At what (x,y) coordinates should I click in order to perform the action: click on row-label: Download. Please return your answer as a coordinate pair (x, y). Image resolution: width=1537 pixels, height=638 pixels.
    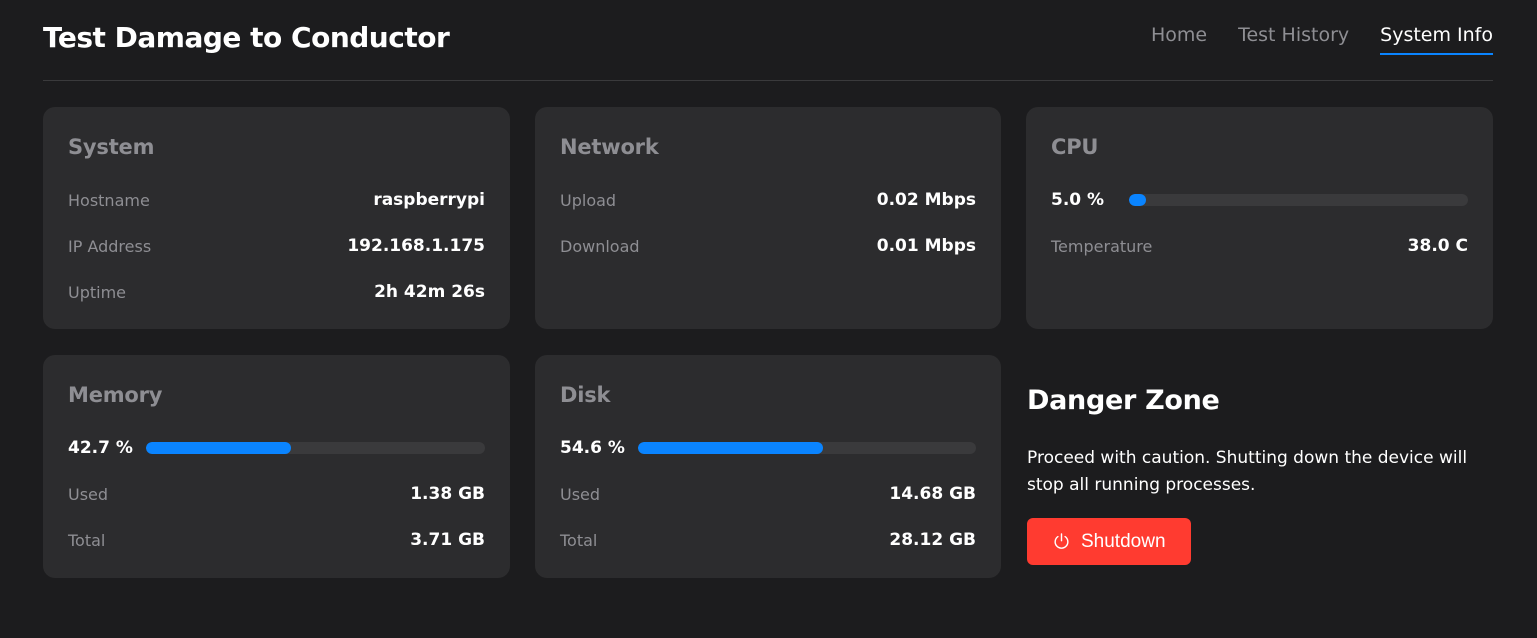
    Looking at the image, I should click on (600, 246).